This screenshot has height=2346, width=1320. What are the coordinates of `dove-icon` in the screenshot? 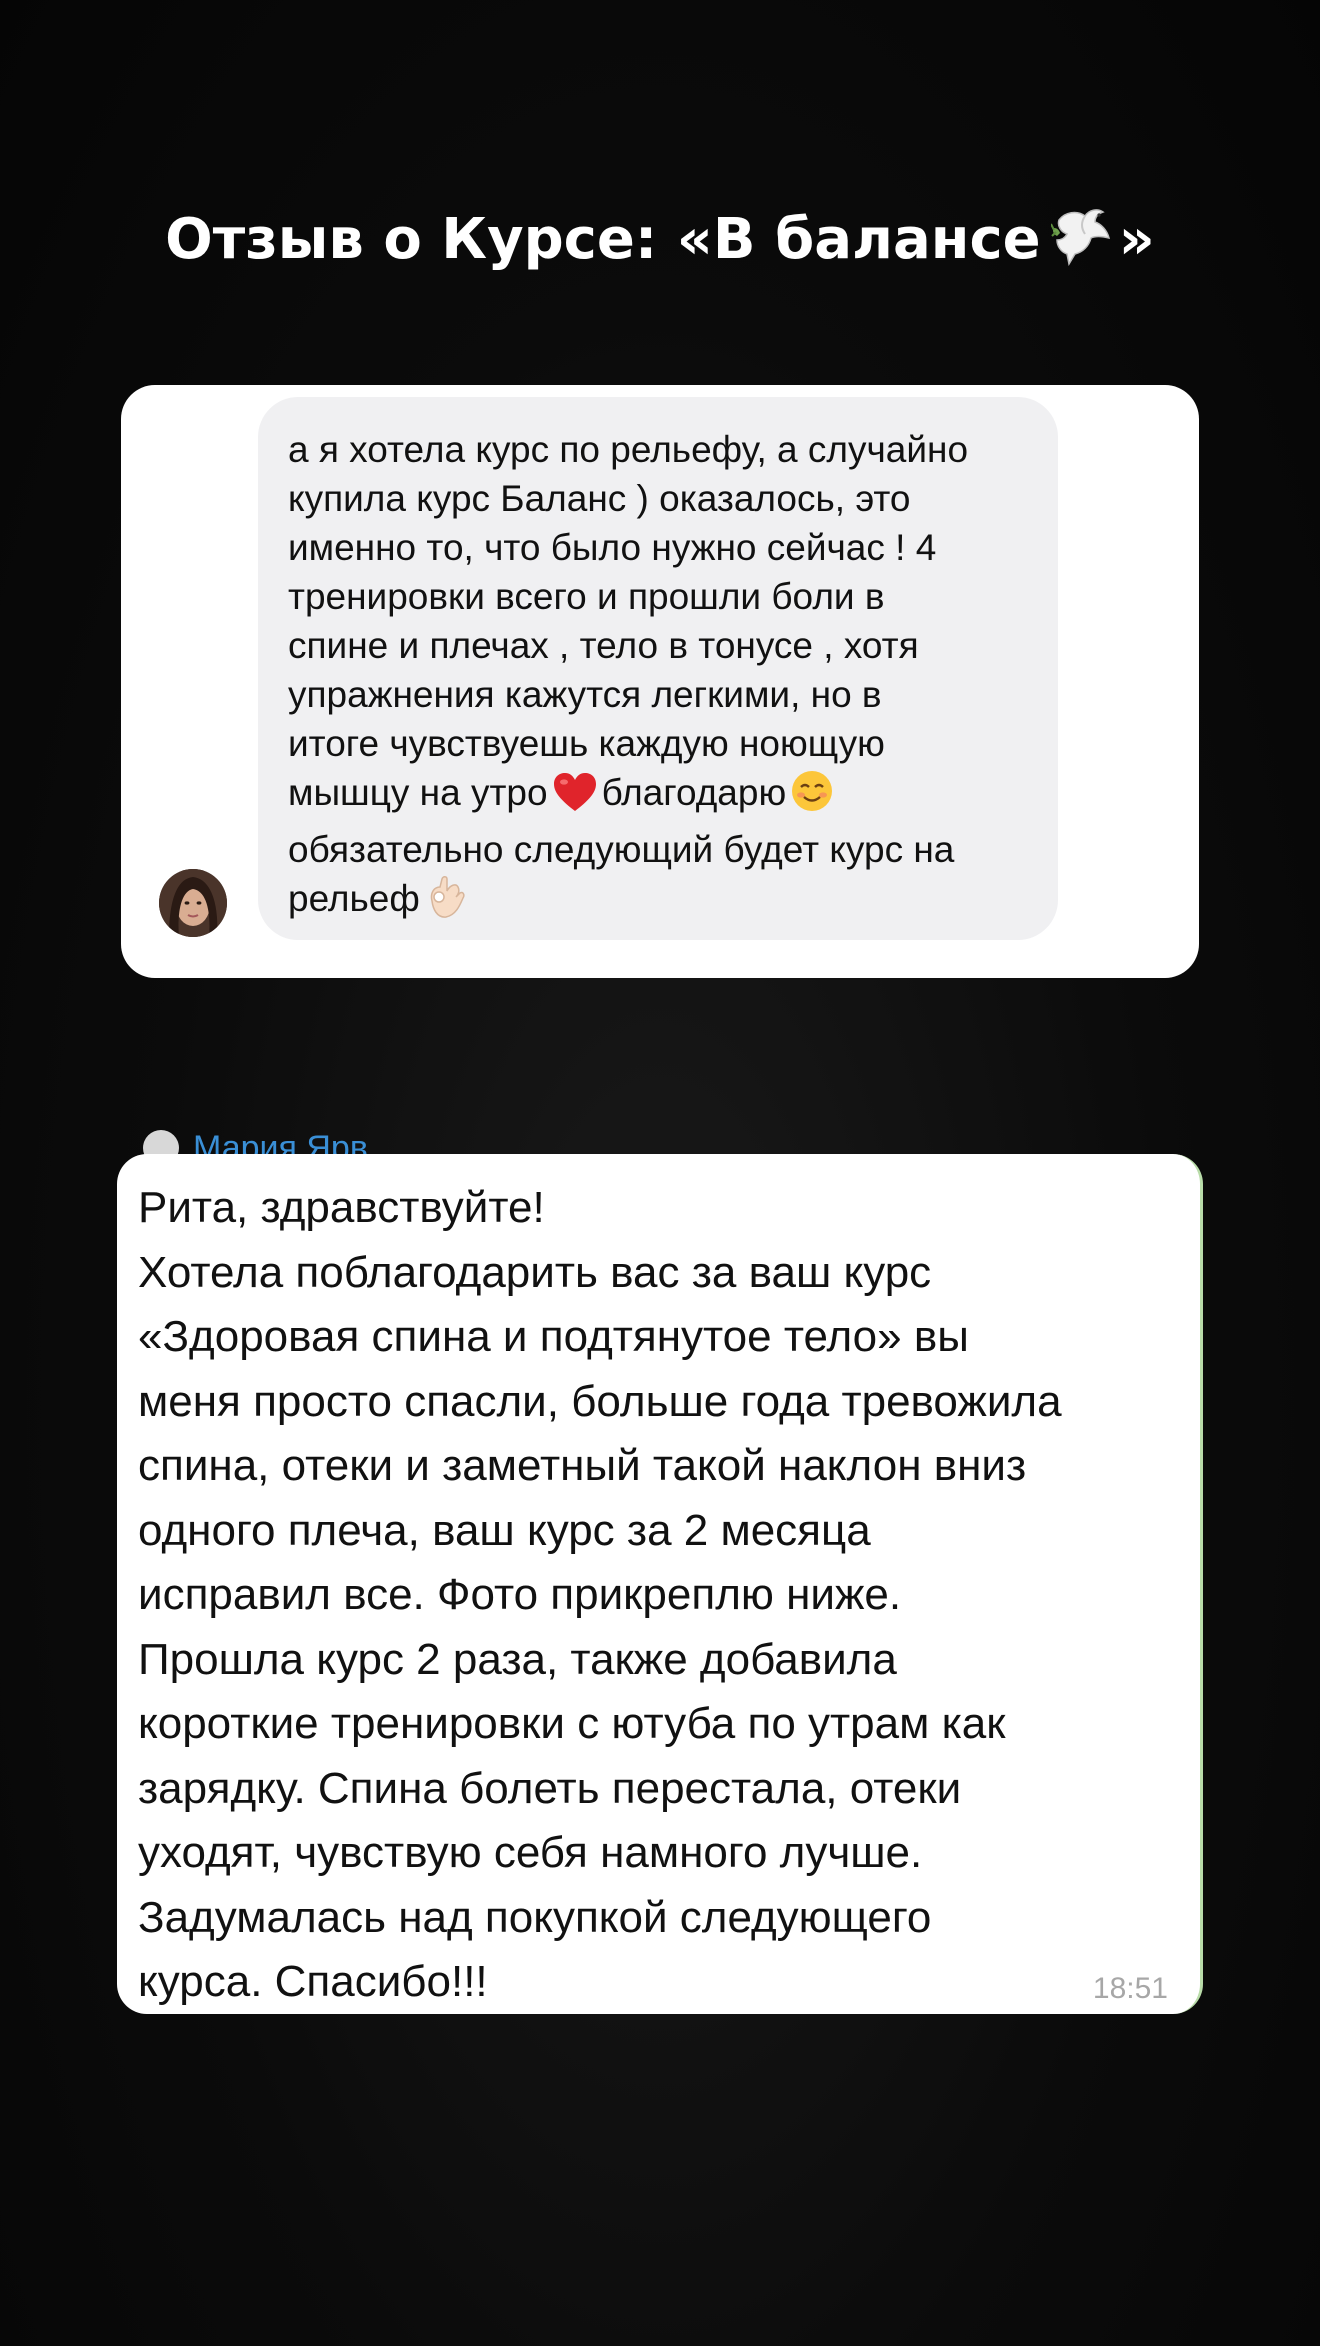 It's located at (1081, 247).